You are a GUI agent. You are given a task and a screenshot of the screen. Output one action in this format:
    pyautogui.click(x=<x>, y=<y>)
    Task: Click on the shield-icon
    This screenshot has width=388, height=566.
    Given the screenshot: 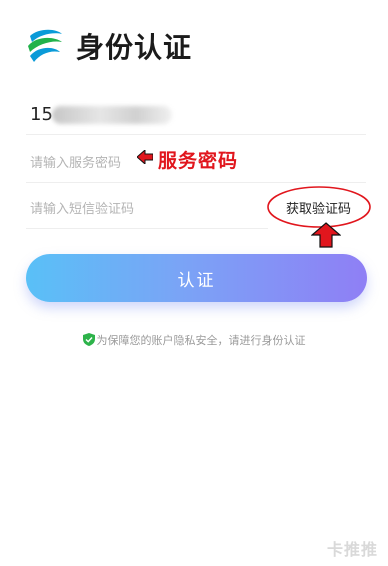 What is the action you would take?
    pyautogui.click(x=88, y=339)
    